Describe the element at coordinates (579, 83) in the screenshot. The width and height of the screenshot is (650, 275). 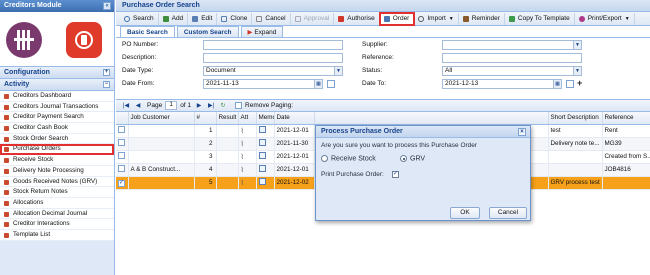
I see `add-filter-icon: +` at that location.